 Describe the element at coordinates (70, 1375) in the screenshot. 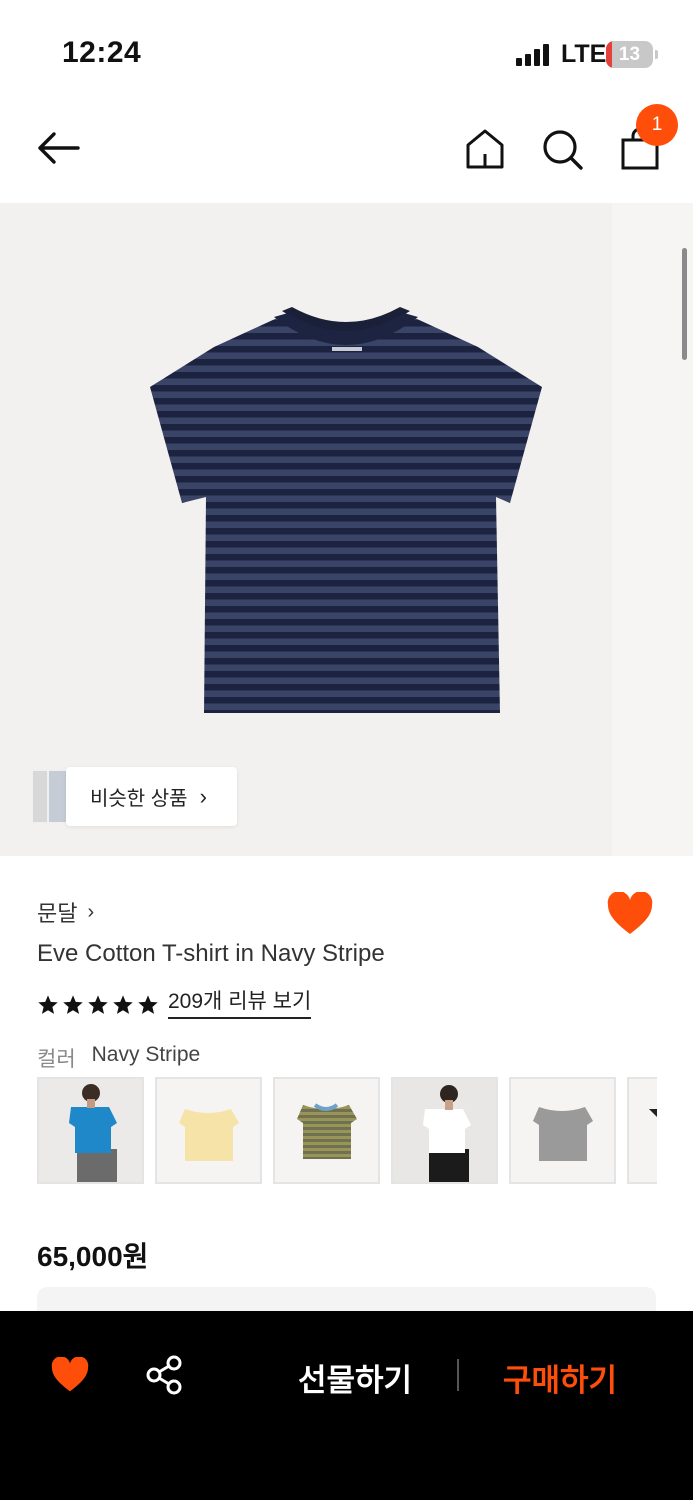

I see `heart-icon` at that location.